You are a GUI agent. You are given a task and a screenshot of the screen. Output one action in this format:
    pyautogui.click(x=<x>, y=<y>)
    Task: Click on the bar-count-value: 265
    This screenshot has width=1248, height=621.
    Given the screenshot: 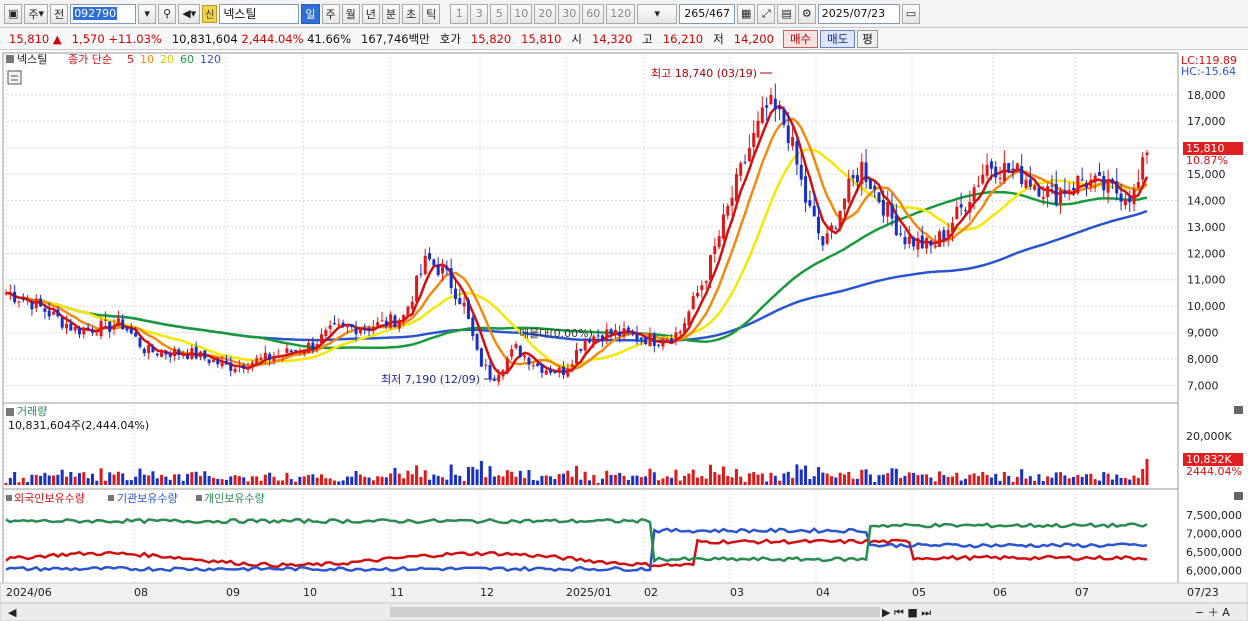 What is the action you would take?
    pyautogui.click(x=695, y=13)
    